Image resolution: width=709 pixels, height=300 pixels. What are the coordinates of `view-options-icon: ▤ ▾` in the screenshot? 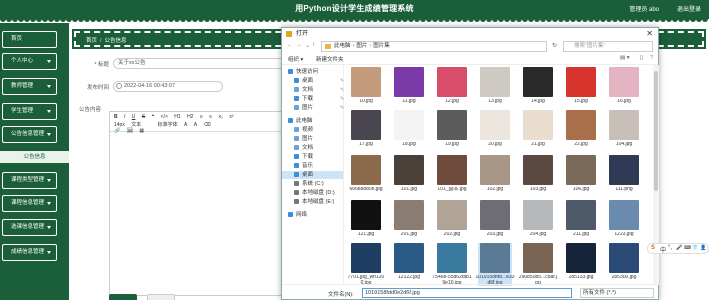 It's located at (625, 58).